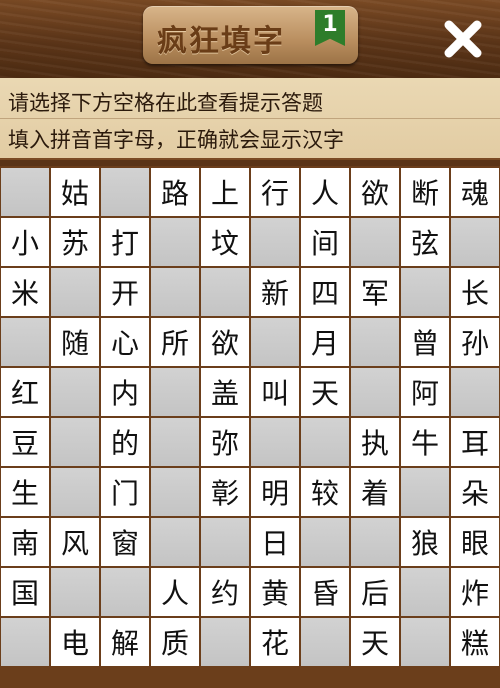 The width and height of the screenshot is (500, 688). I want to click on grid-cell-letter: 盖, so click(225, 392).